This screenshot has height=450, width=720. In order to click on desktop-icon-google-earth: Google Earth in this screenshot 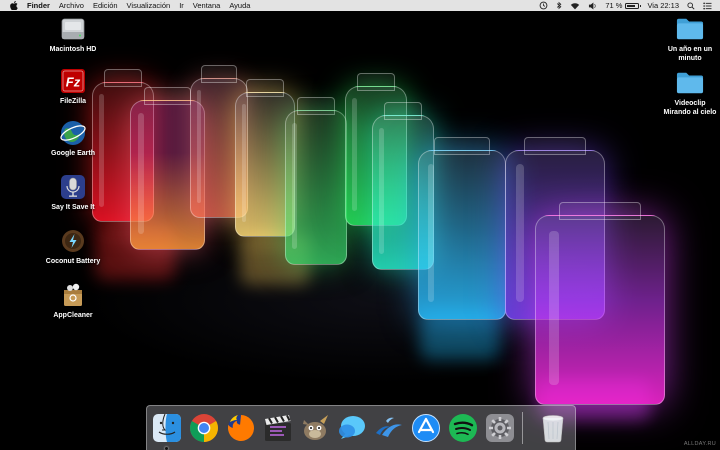, I will do `click(73, 139)`.